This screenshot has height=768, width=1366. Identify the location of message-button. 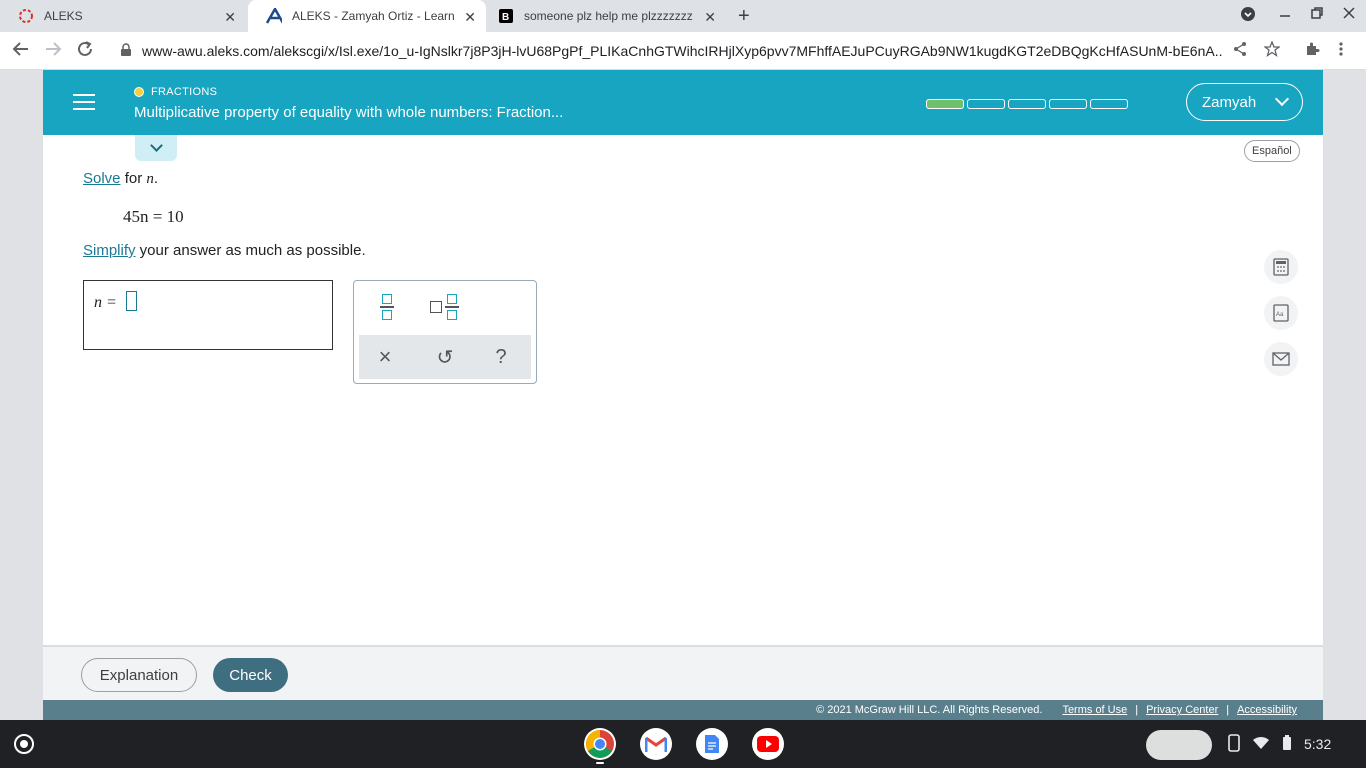
(1281, 359).